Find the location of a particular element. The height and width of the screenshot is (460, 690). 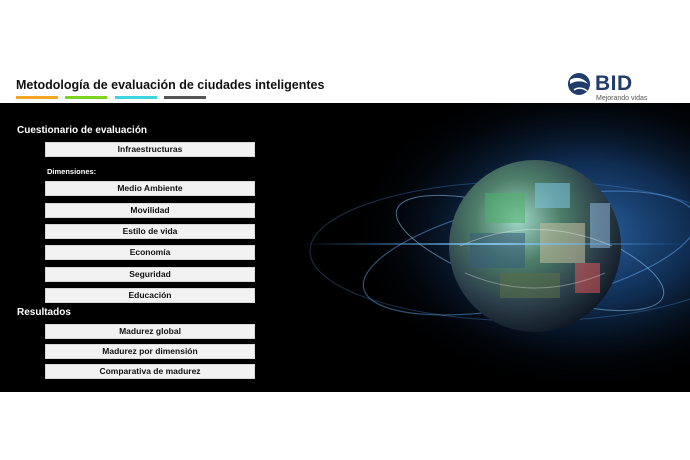

color-bar-orange is located at coordinates (37, 97).